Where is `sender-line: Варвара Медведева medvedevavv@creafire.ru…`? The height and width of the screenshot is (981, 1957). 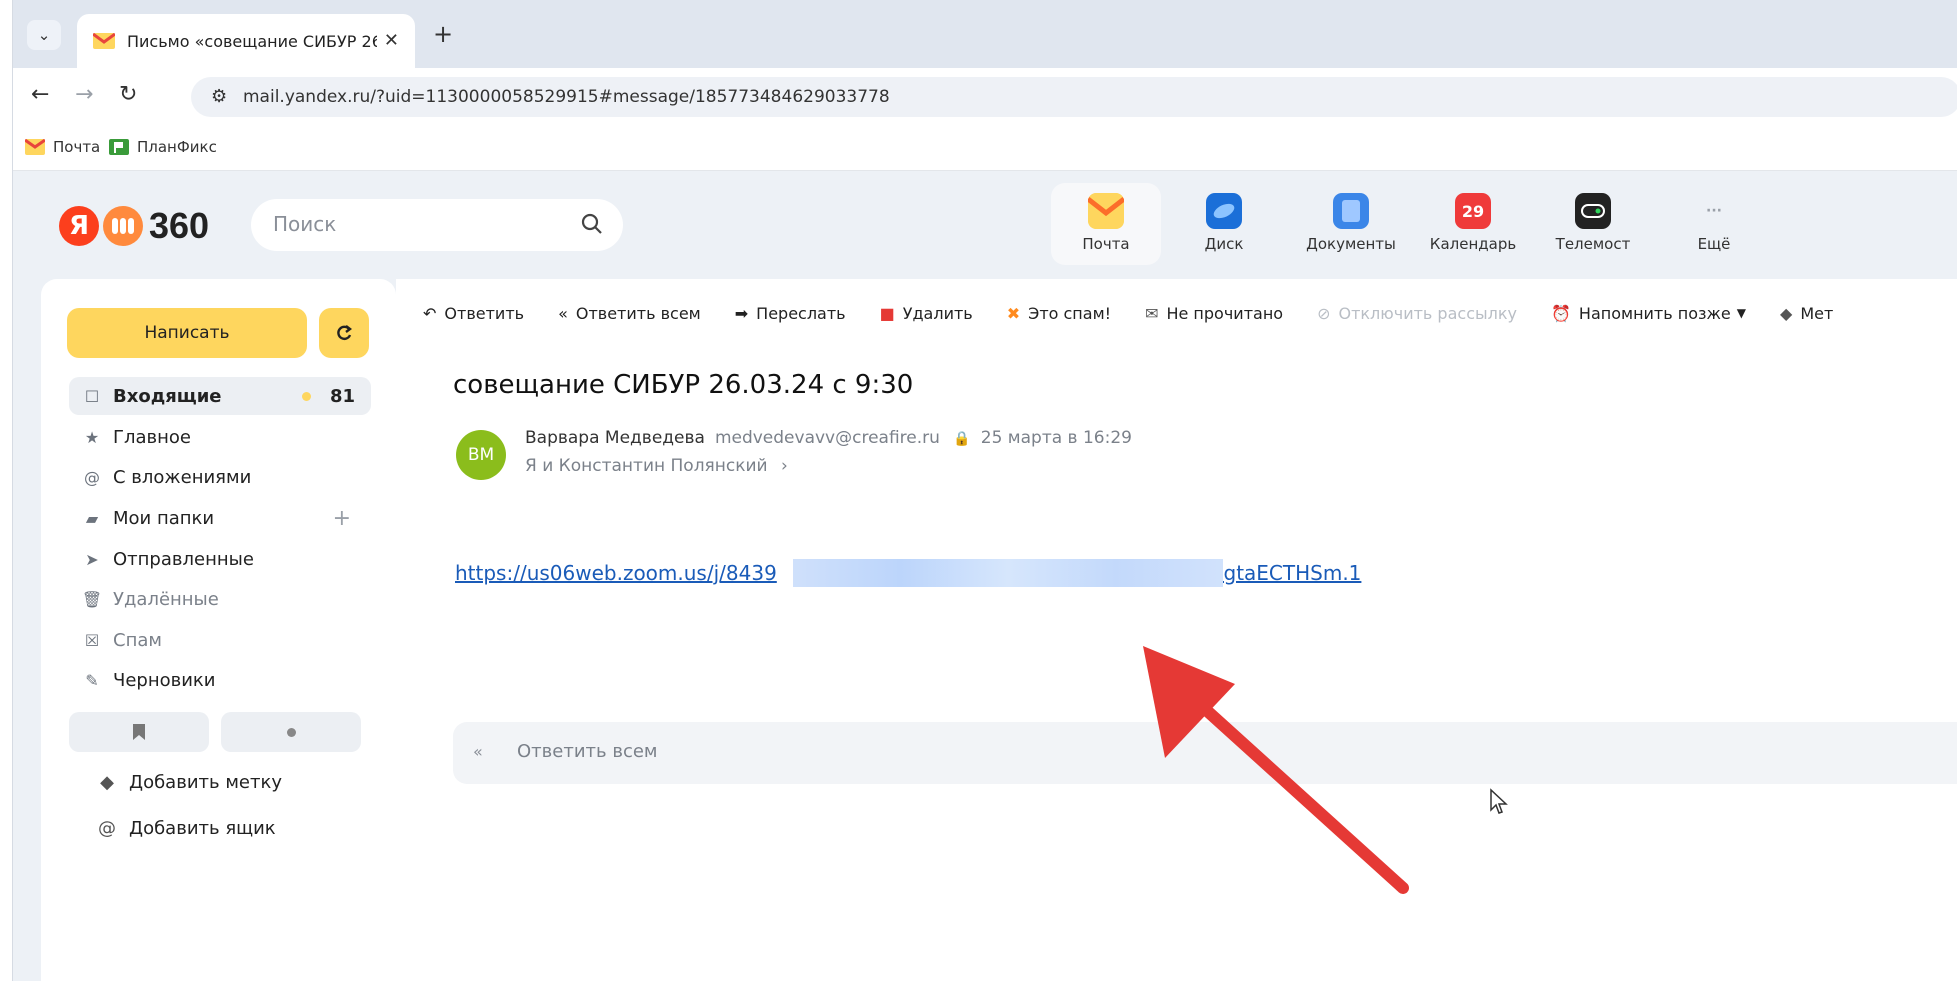 sender-line: Варвара Медведева medvedevavv@creafire.ru… is located at coordinates (828, 438).